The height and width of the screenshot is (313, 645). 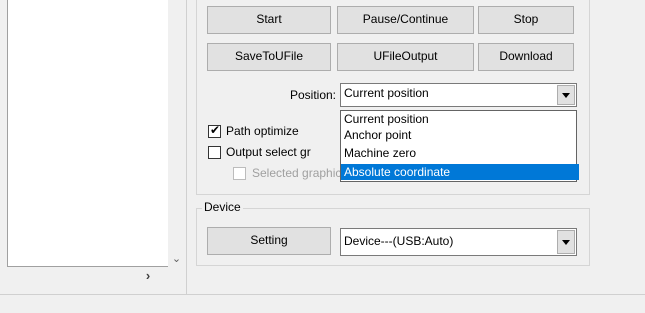 What do you see at coordinates (239, 173) in the screenshot?
I see `selected-graphics-checkbox` at bounding box center [239, 173].